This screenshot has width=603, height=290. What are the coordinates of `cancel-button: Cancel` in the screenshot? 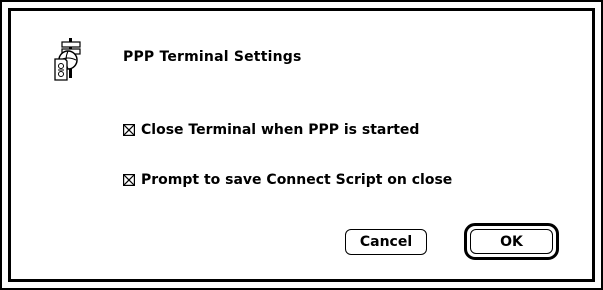 It's located at (386, 242).